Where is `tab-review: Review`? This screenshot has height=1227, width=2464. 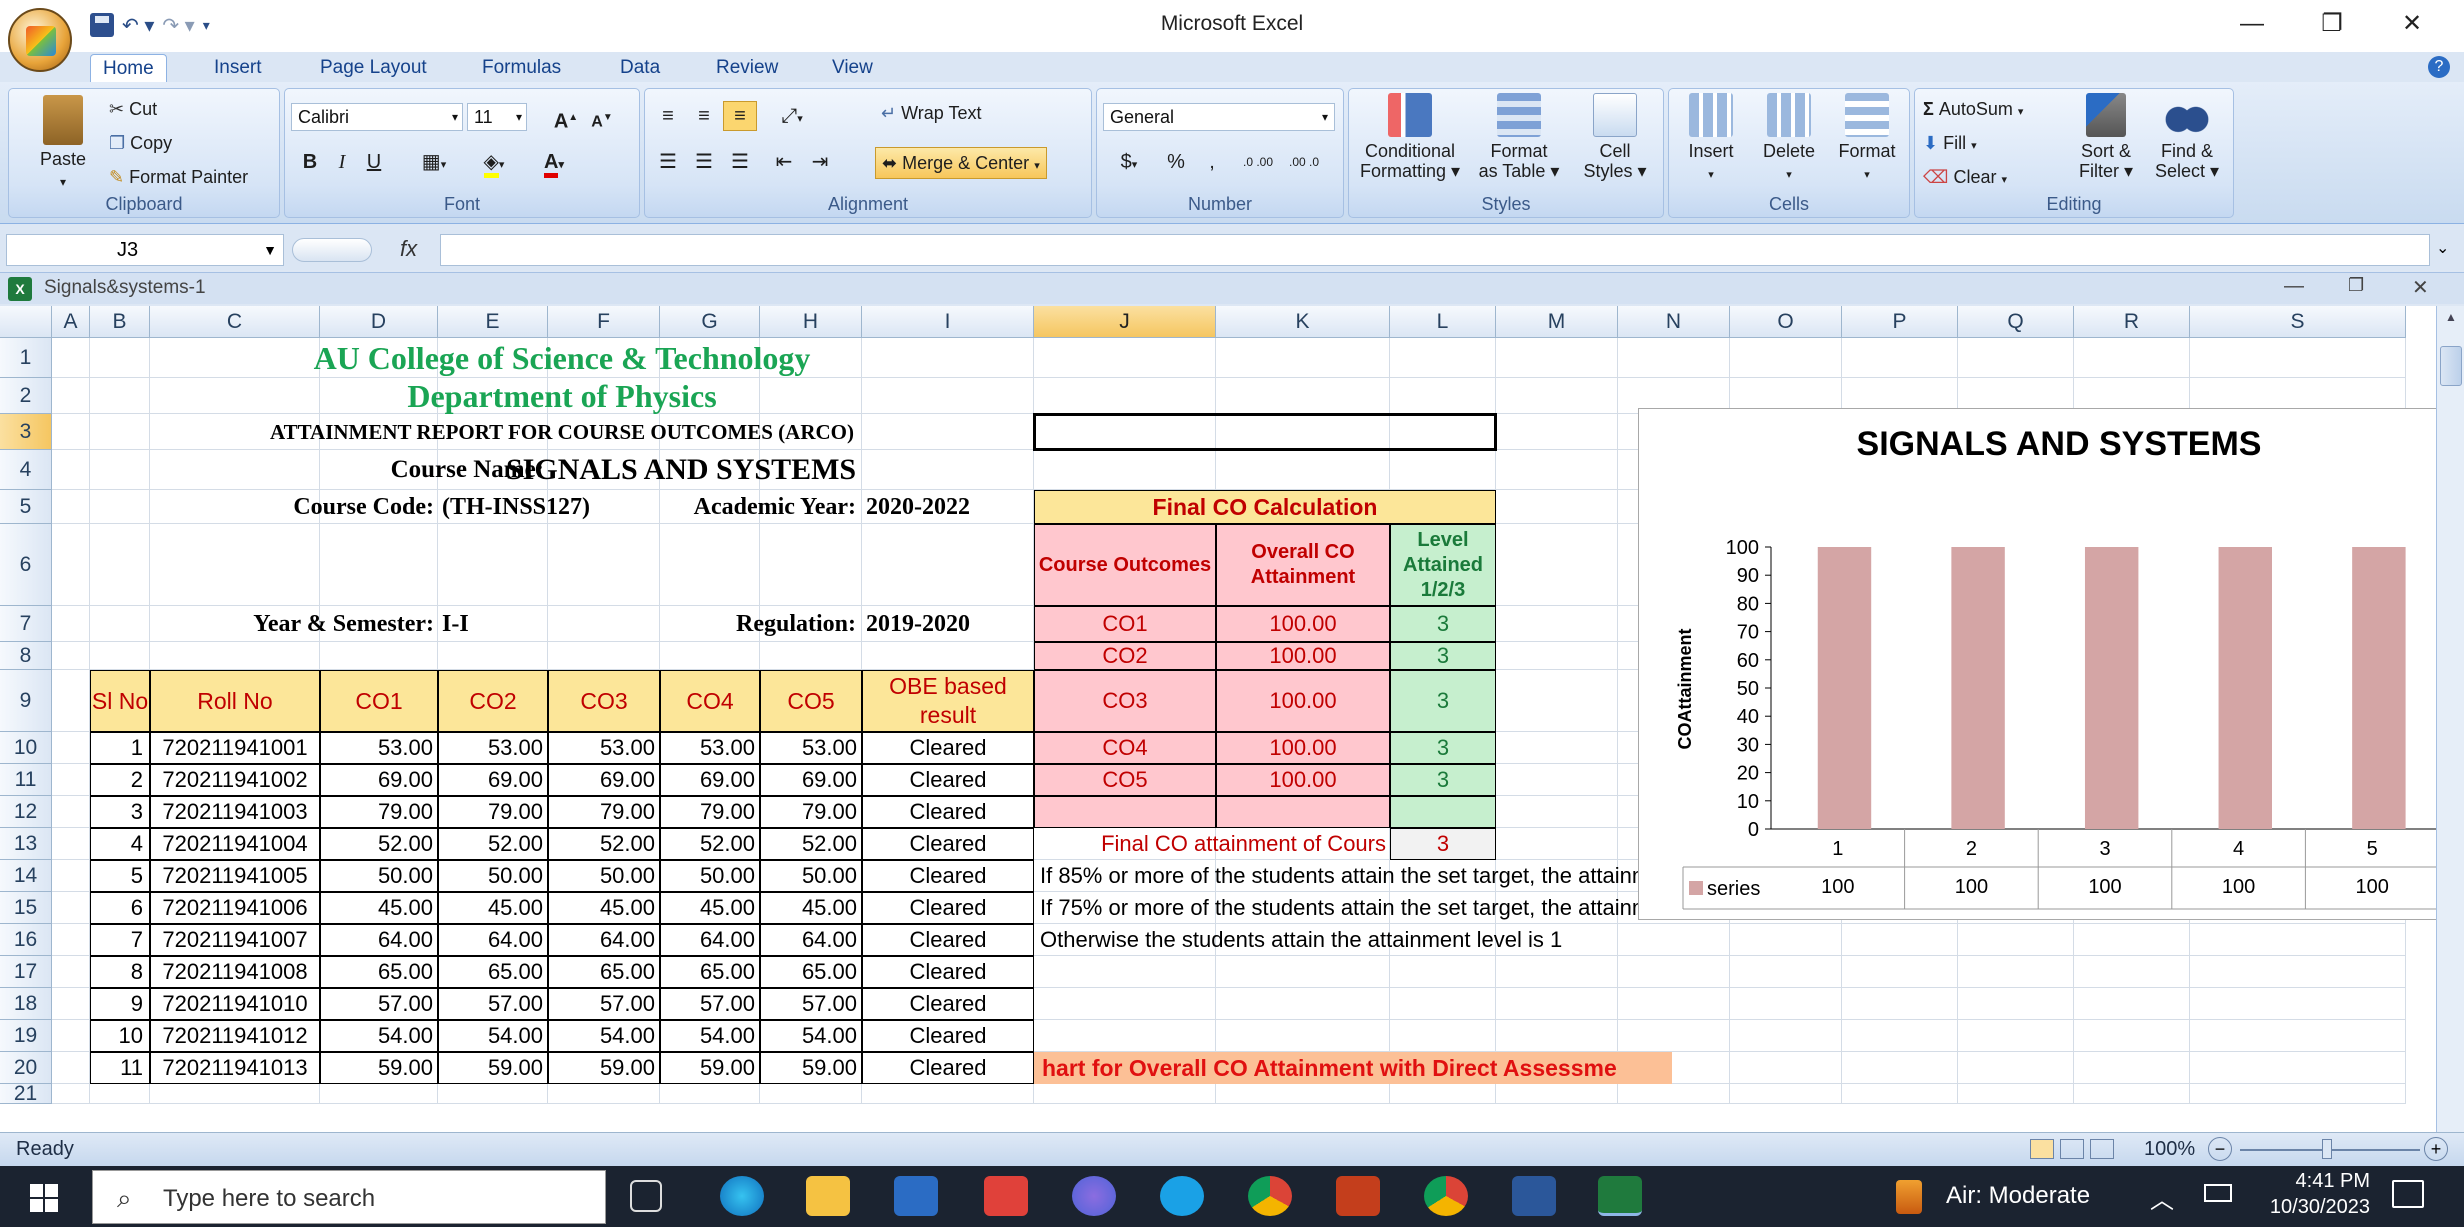
tab-review: Review is located at coordinates (747, 68).